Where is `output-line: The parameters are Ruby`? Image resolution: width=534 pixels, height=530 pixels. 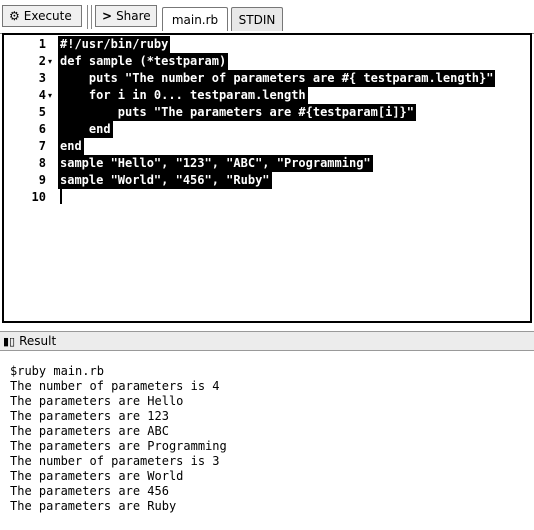 output-line: The parameters are Ruby is located at coordinates (93, 506).